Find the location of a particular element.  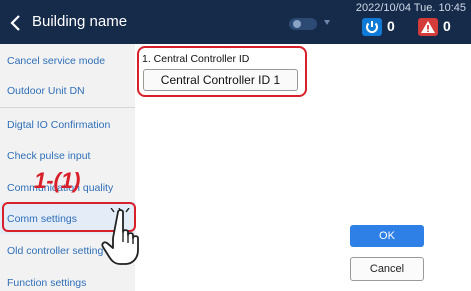

power-count: 0 is located at coordinates (391, 26).